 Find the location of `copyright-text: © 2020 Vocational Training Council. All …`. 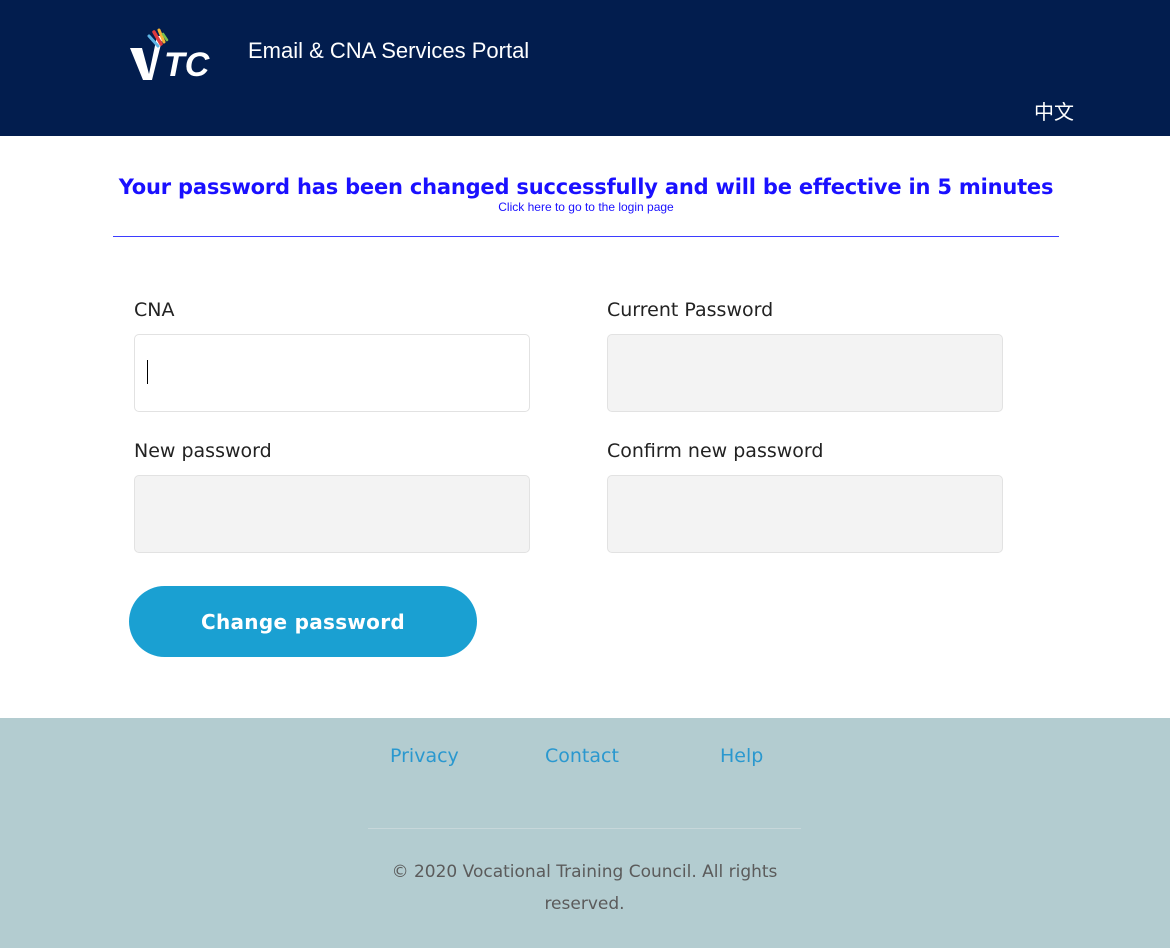

copyright-text: © 2020 Vocational Training Council. All … is located at coordinates (584, 888).